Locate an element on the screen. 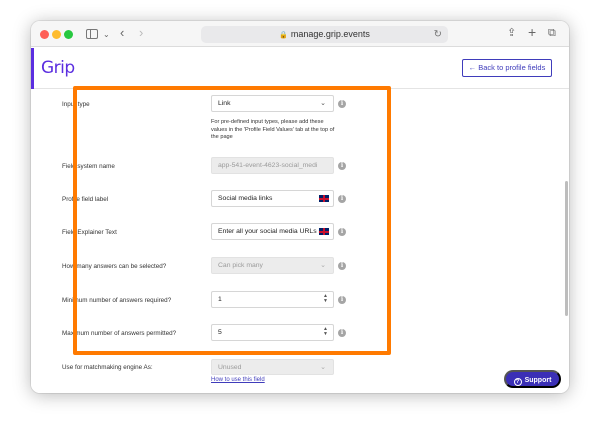 Image resolution: width=600 pixels, height=435 pixels. new-tab-icon: + is located at coordinates (532, 32).